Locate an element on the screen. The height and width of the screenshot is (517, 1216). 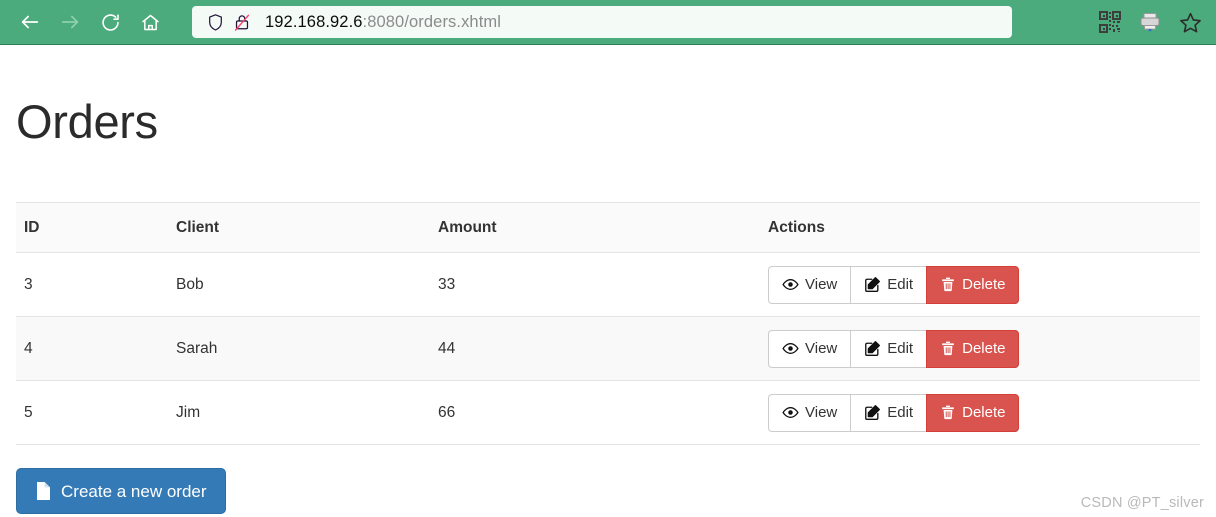
cell-id: 4 is located at coordinates (92, 349).